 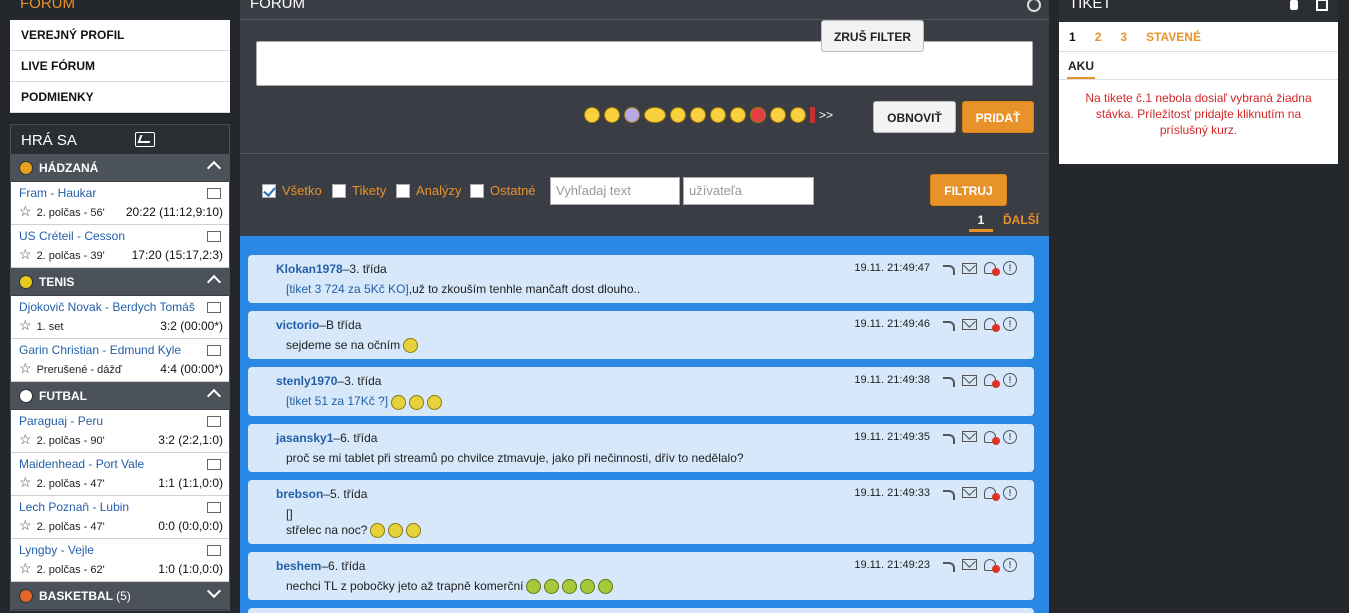 What do you see at coordinates (121, 421) in the screenshot?
I see `match-teams: Paraguaj - Peru` at bounding box center [121, 421].